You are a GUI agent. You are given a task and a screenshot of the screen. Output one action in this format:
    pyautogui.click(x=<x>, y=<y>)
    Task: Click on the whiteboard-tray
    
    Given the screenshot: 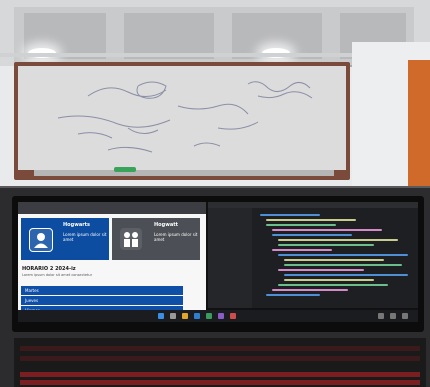 What is the action you would take?
    pyautogui.click(x=184, y=173)
    